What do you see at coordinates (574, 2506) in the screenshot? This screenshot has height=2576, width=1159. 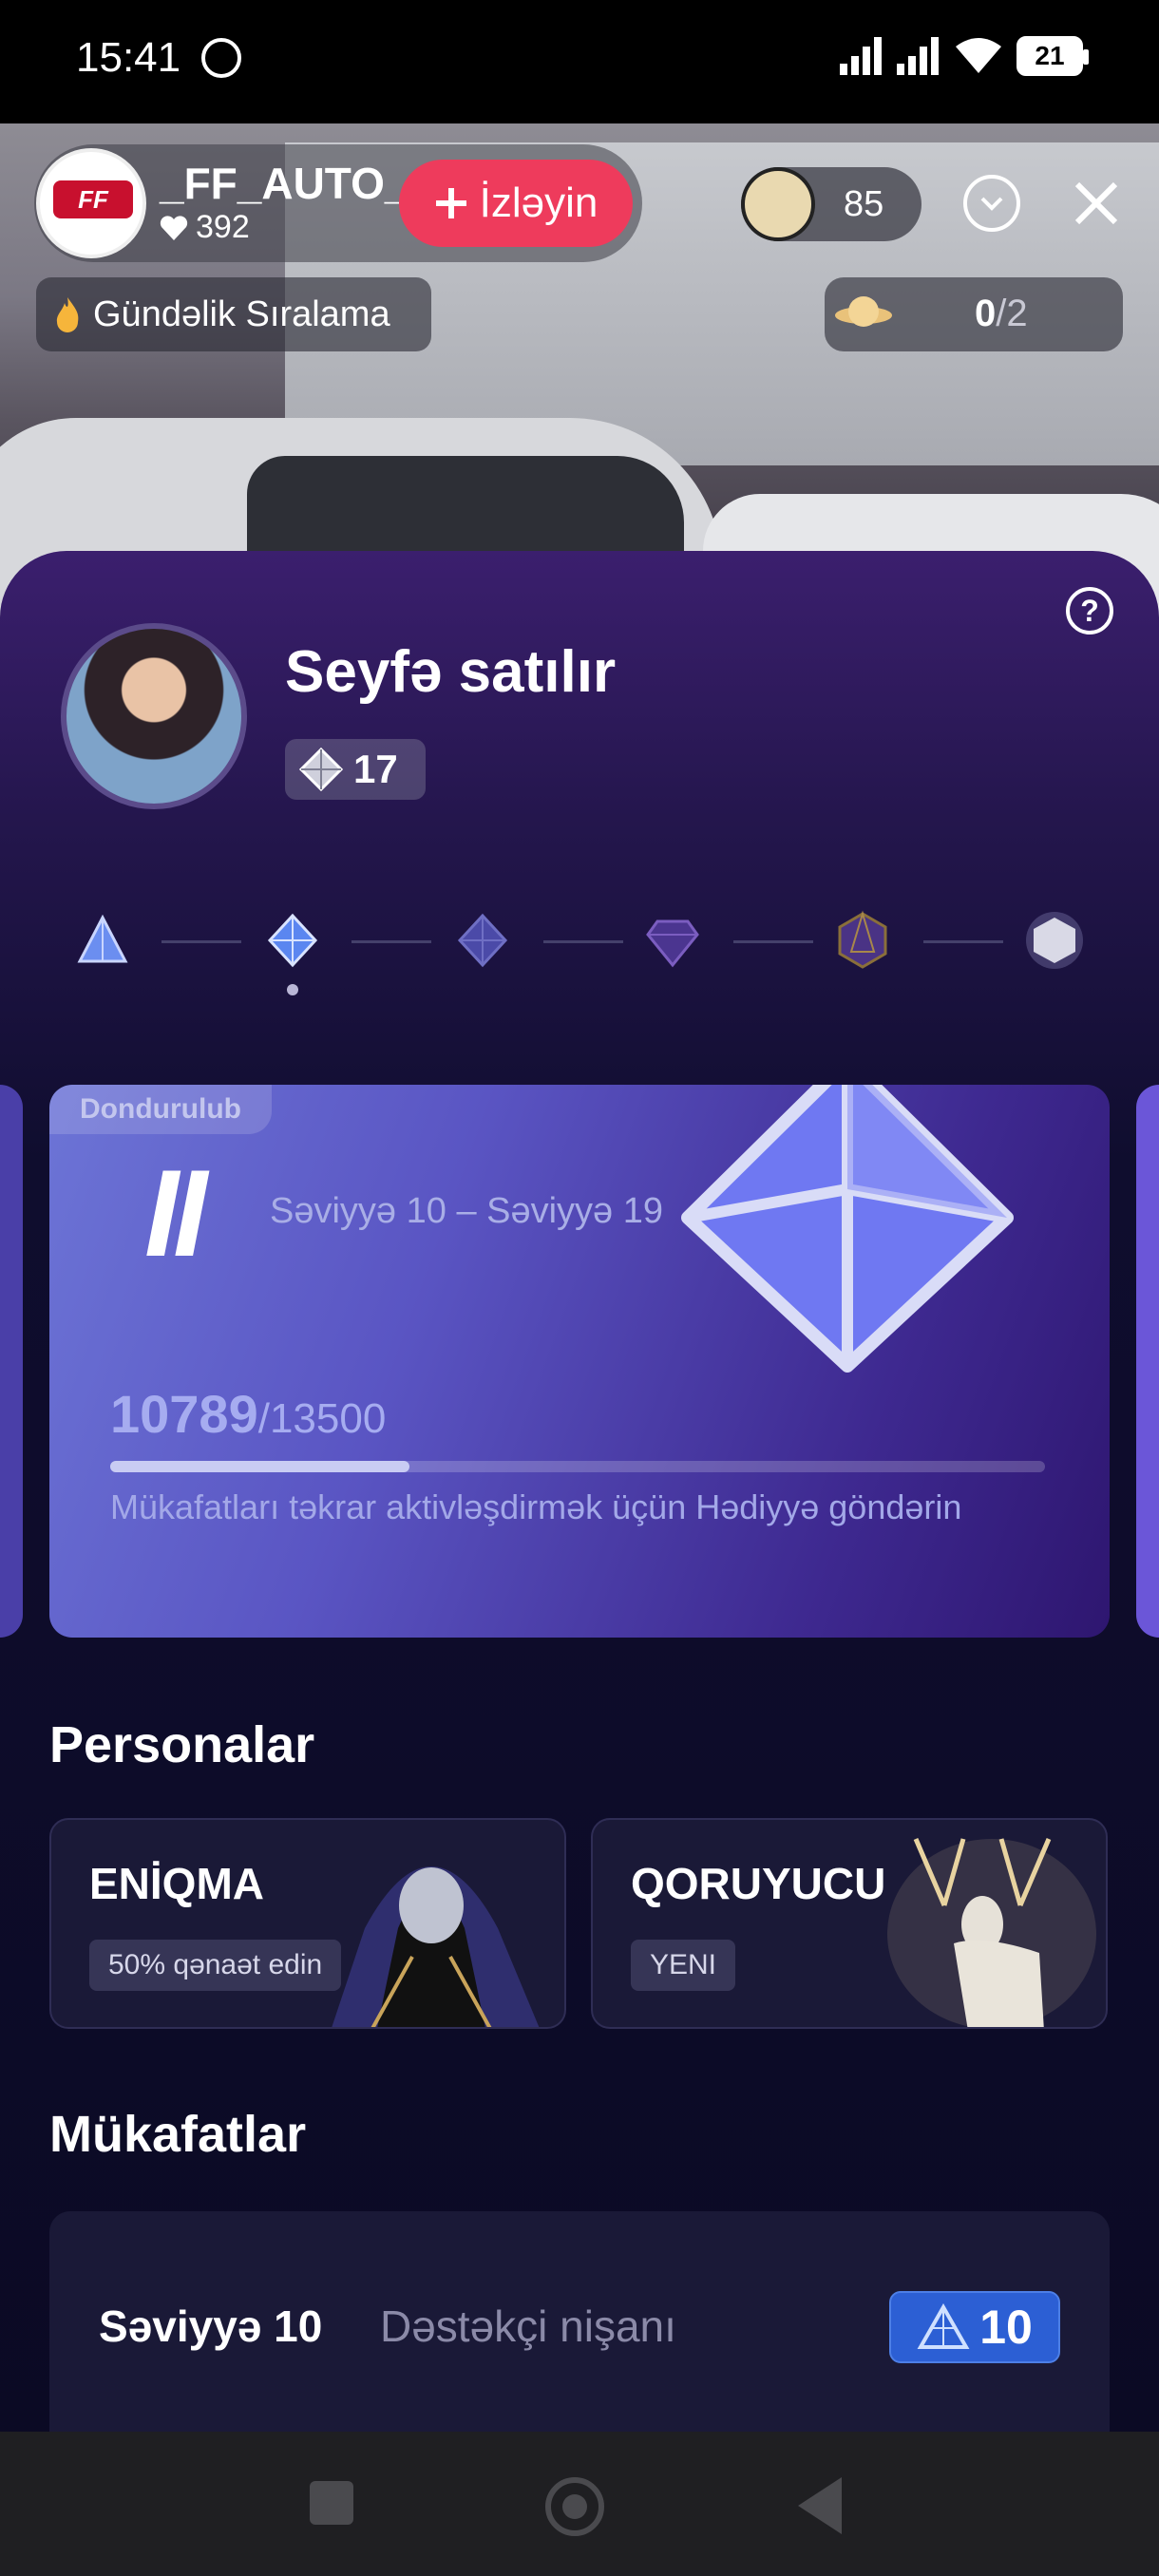 I see `home-button` at bounding box center [574, 2506].